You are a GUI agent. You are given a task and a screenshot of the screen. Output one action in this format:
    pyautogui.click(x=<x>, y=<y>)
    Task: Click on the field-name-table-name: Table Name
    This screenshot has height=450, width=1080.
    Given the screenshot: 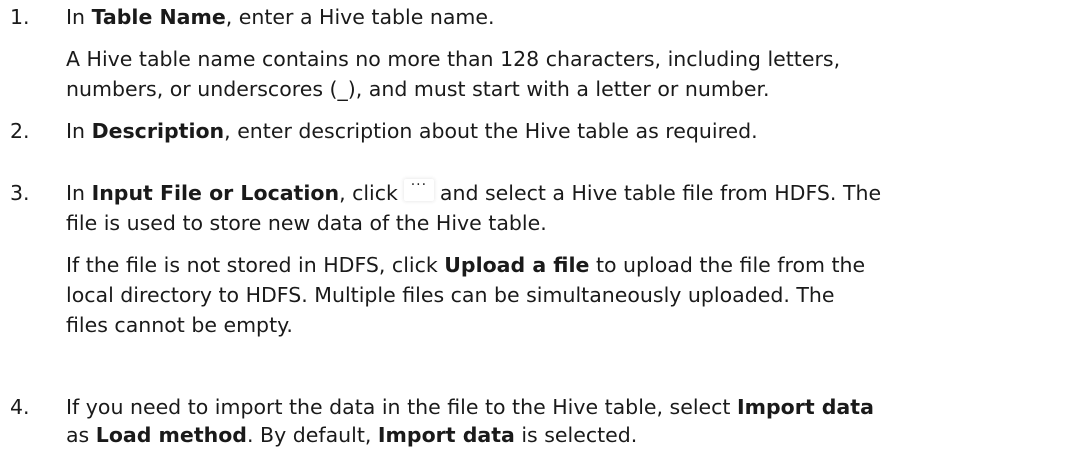 What is the action you would take?
    pyautogui.click(x=158, y=17)
    